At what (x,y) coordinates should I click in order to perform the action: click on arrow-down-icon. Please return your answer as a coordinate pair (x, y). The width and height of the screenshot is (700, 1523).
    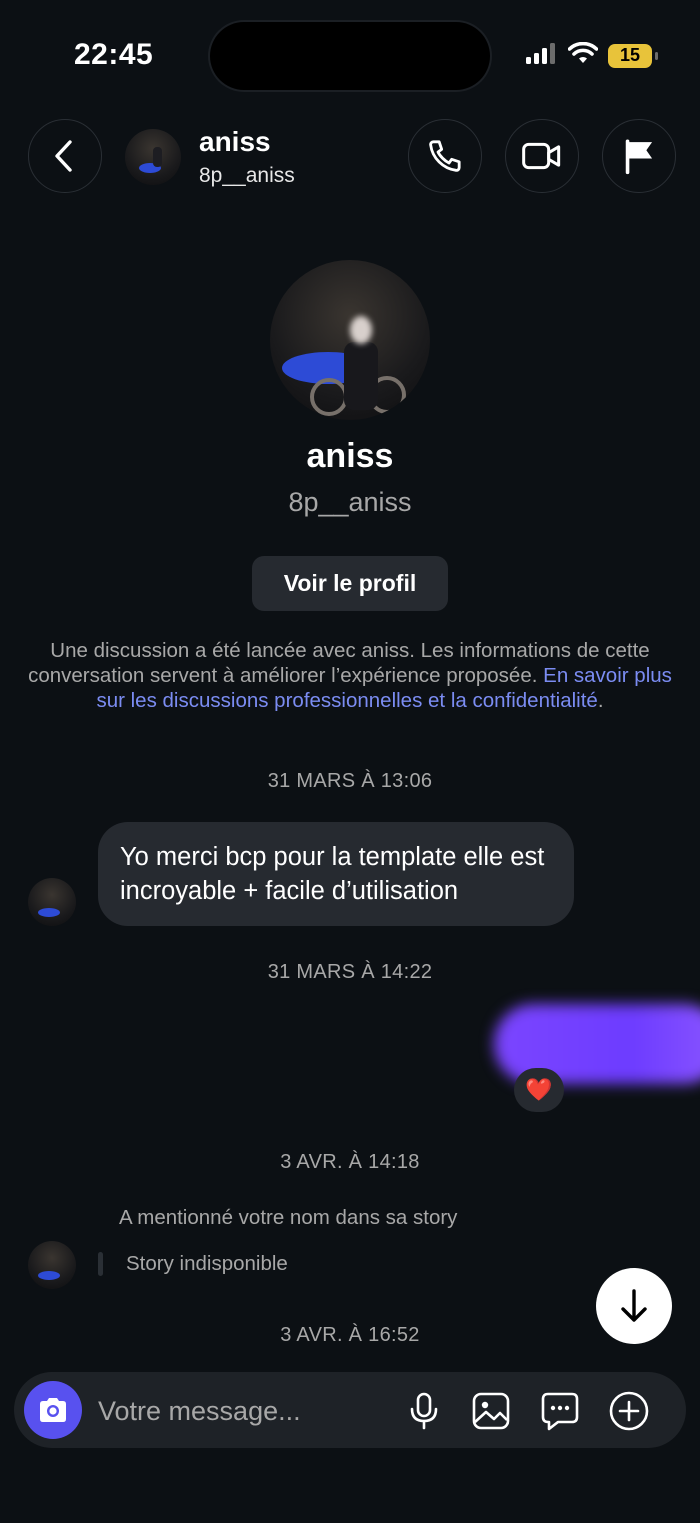
    Looking at the image, I should click on (634, 1305).